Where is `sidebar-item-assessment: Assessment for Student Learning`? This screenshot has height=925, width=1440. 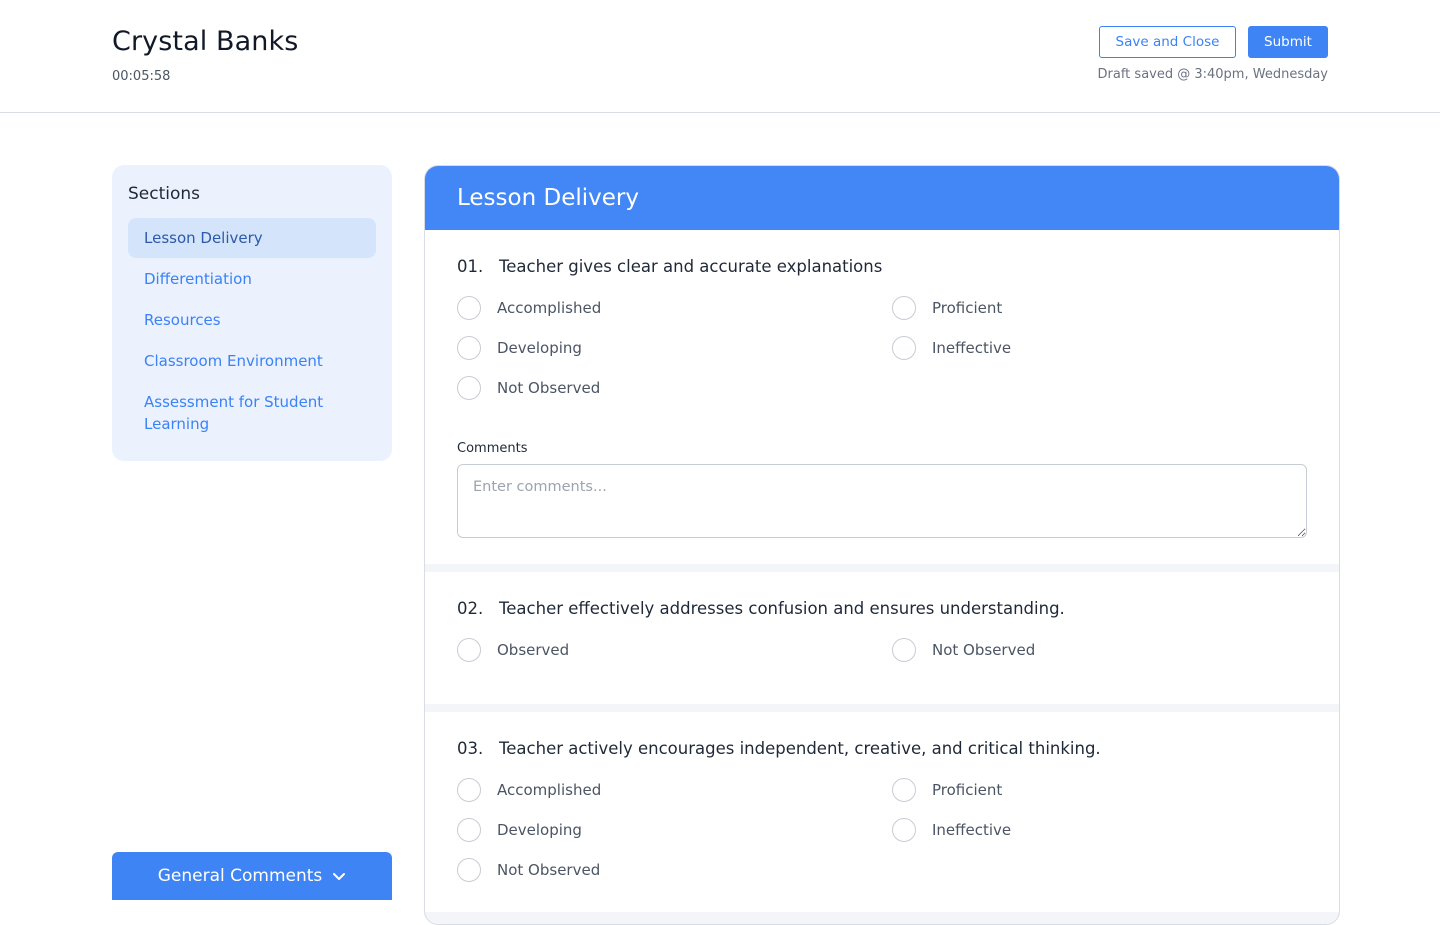 sidebar-item-assessment: Assessment for Student Learning is located at coordinates (252, 413).